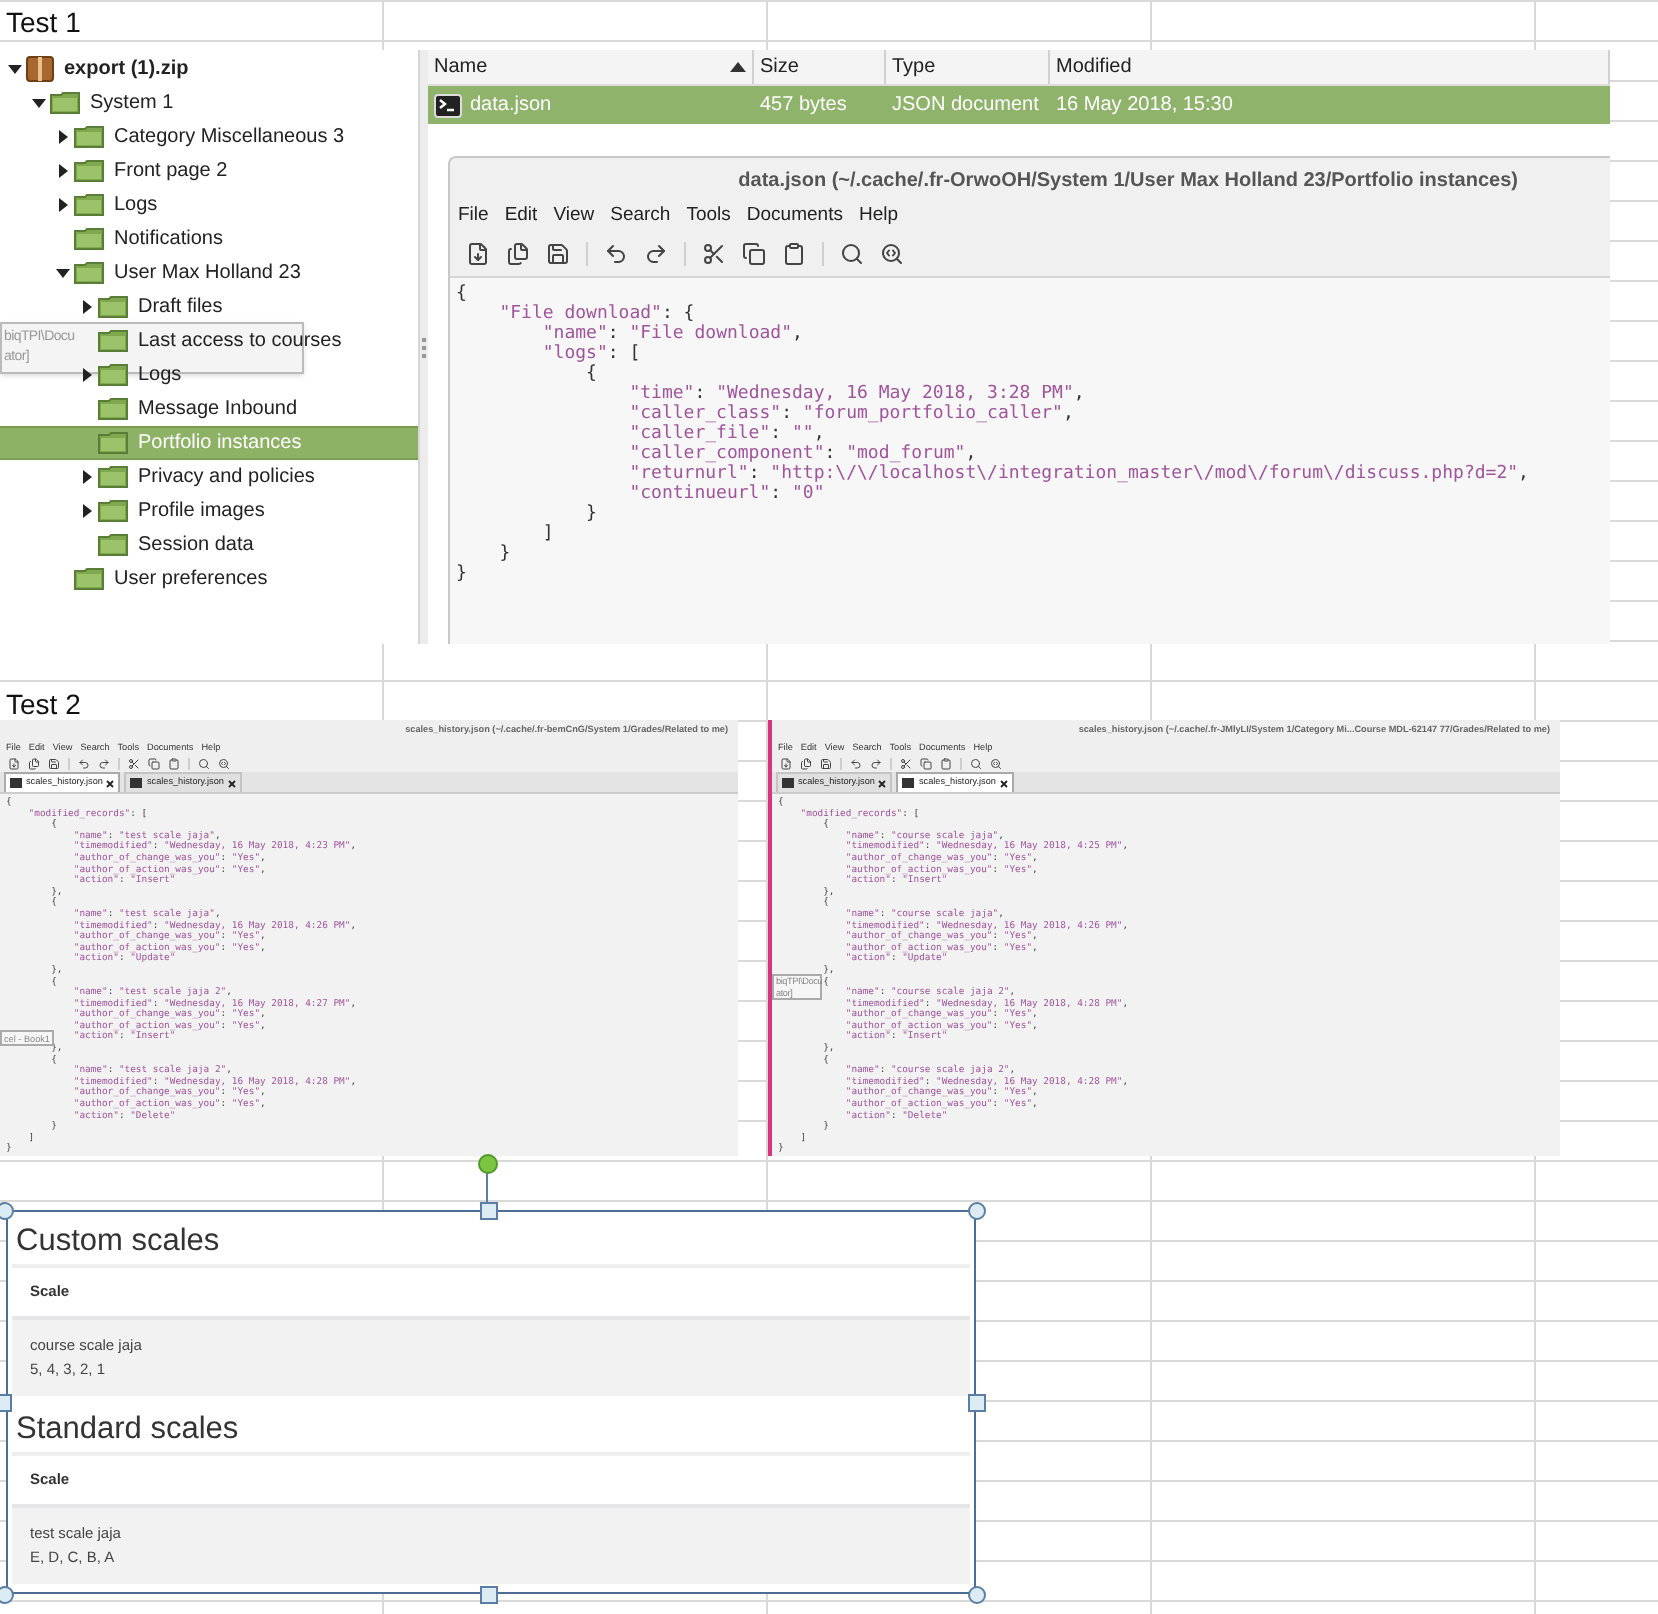  I want to click on column-header: Modified, so click(1330, 67).